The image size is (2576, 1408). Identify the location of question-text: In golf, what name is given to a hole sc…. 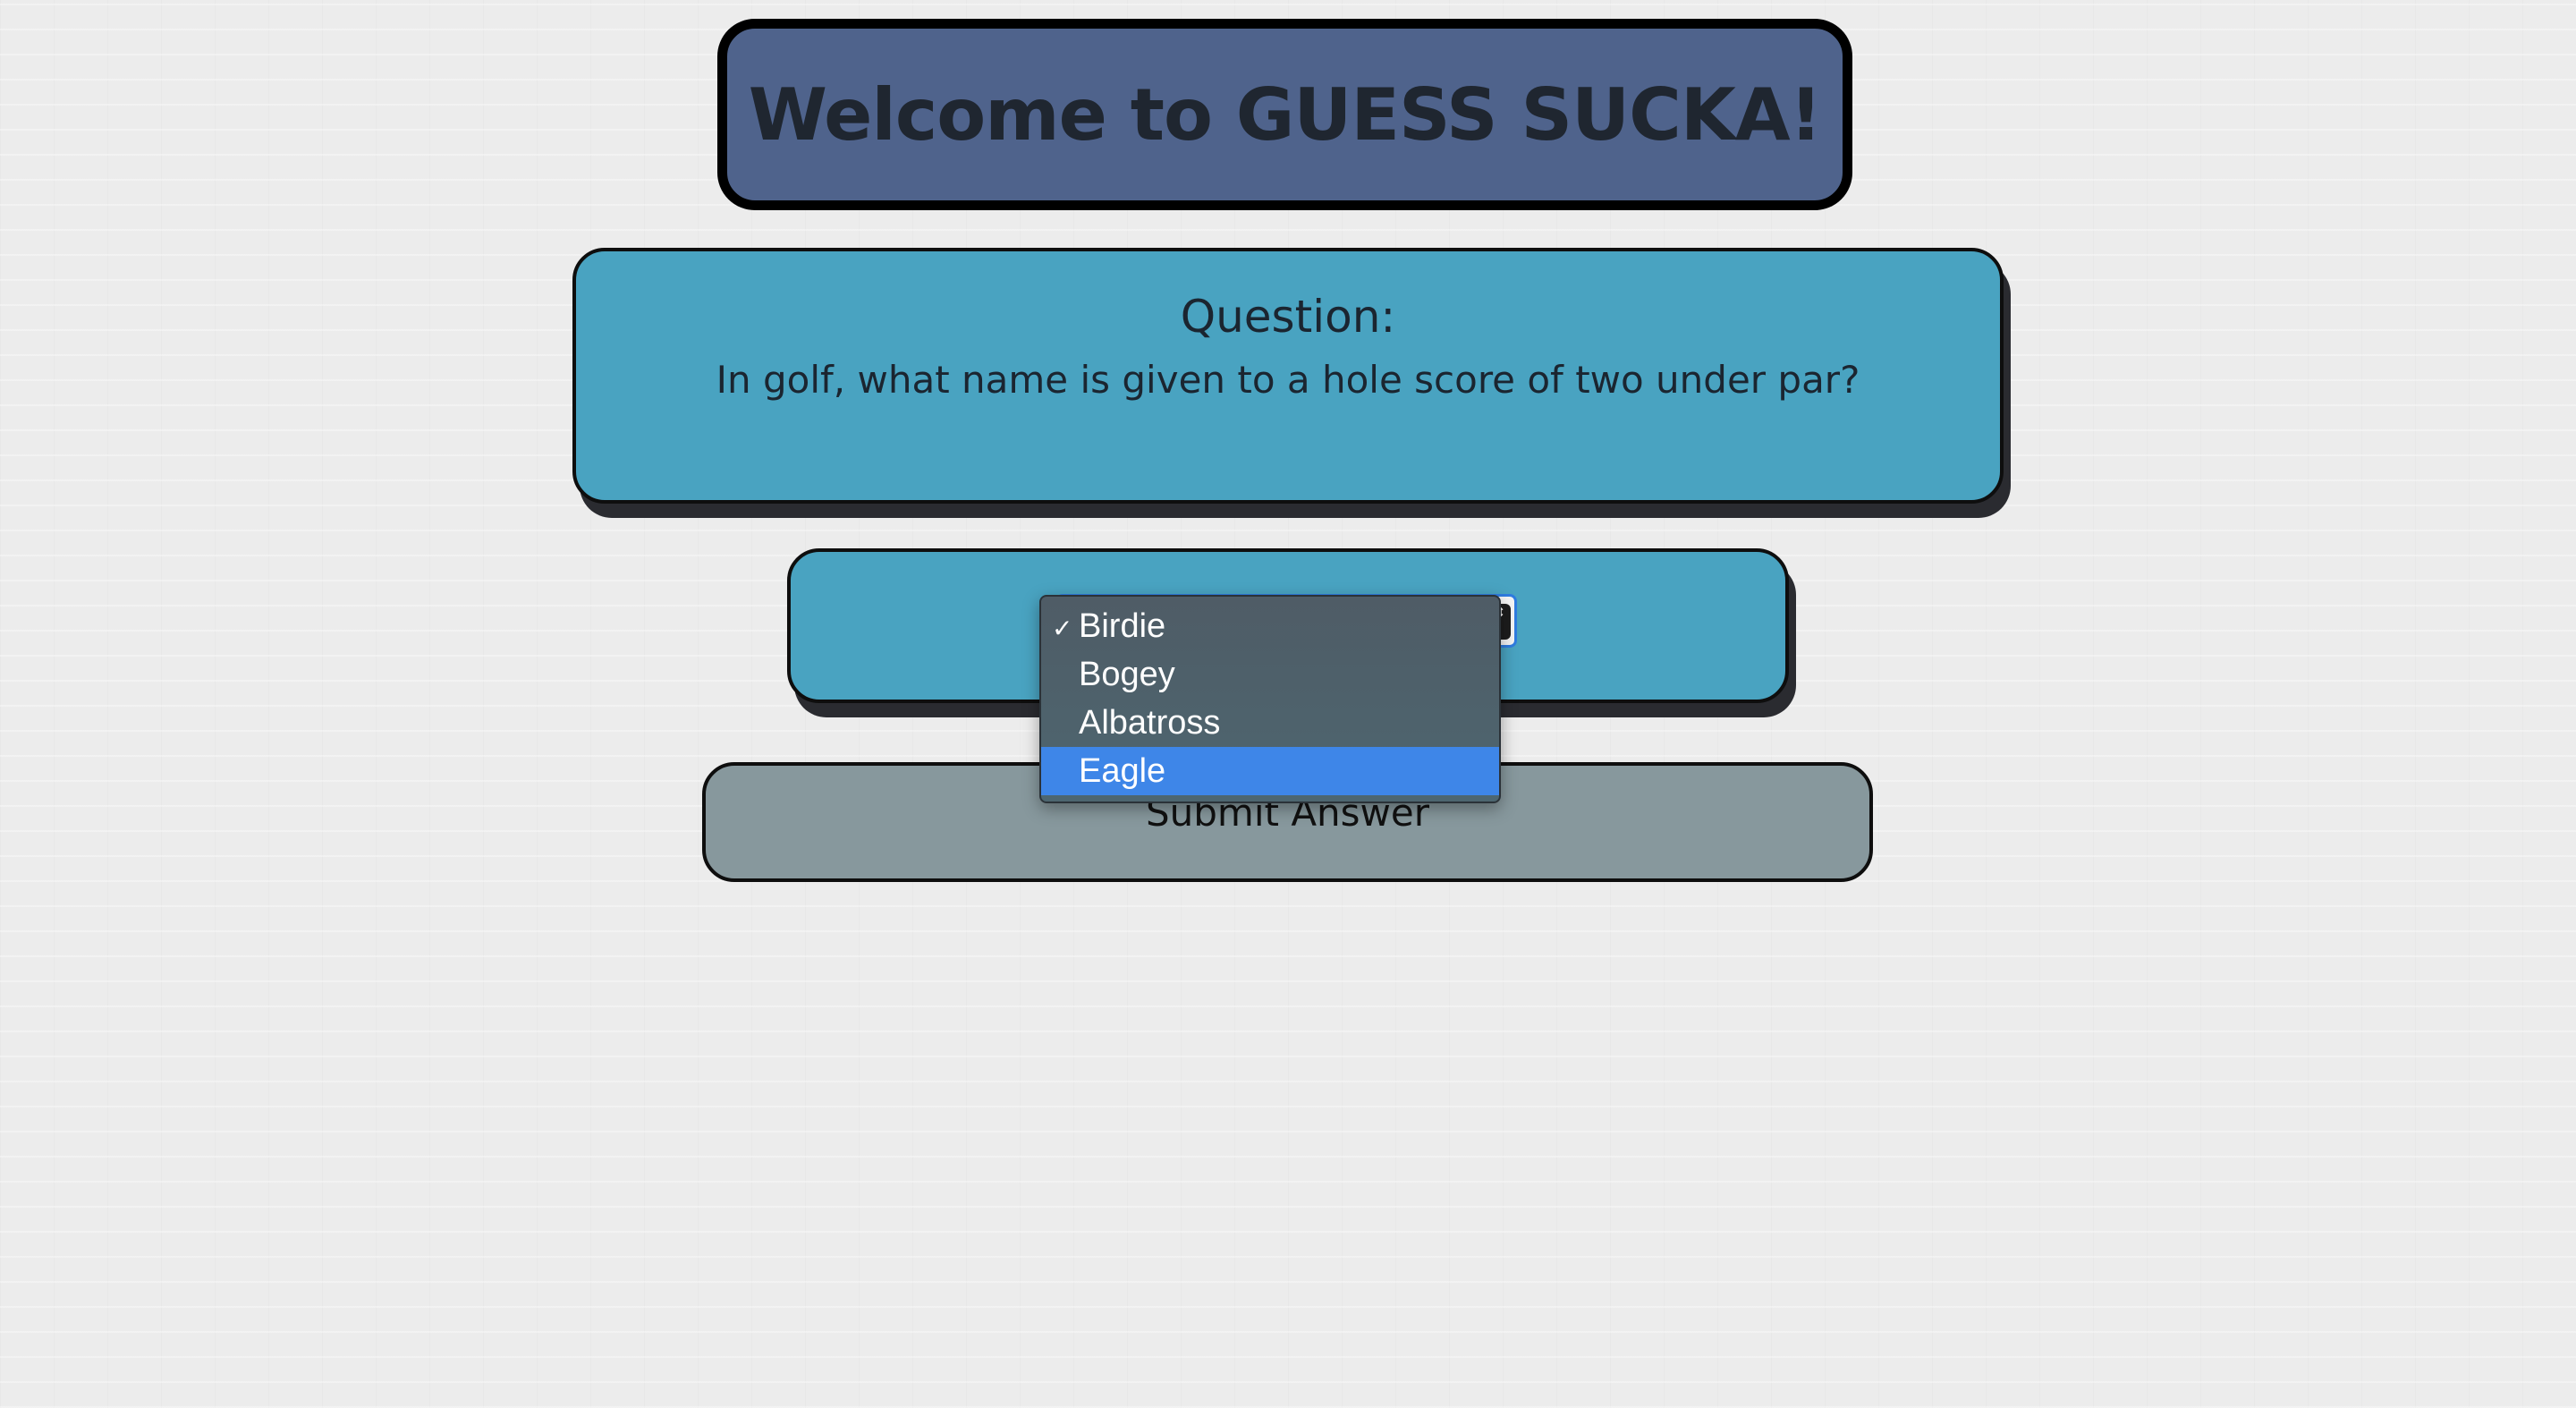
(1288, 380).